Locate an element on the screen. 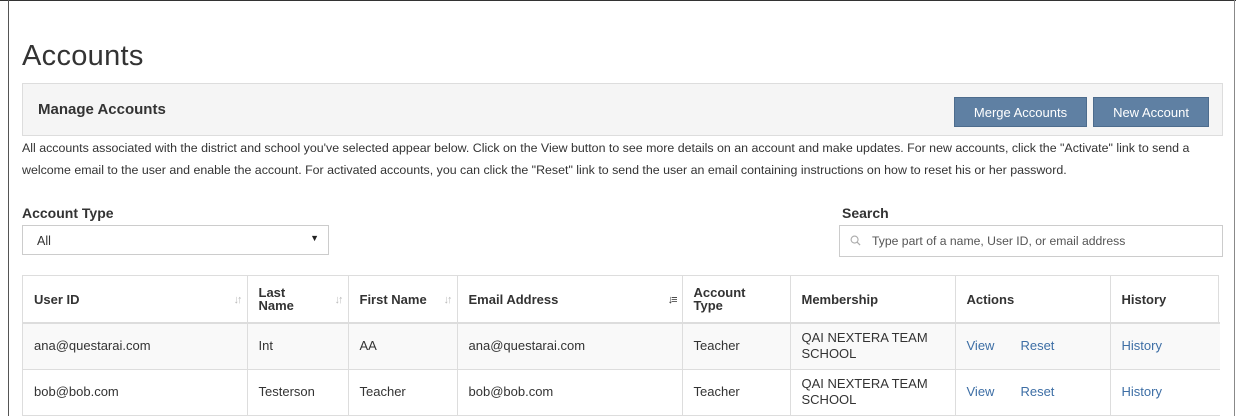 This screenshot has height=416, width=1236. column-header-last-name: Last Name ↓↑ is located at coordinates (298, 300).